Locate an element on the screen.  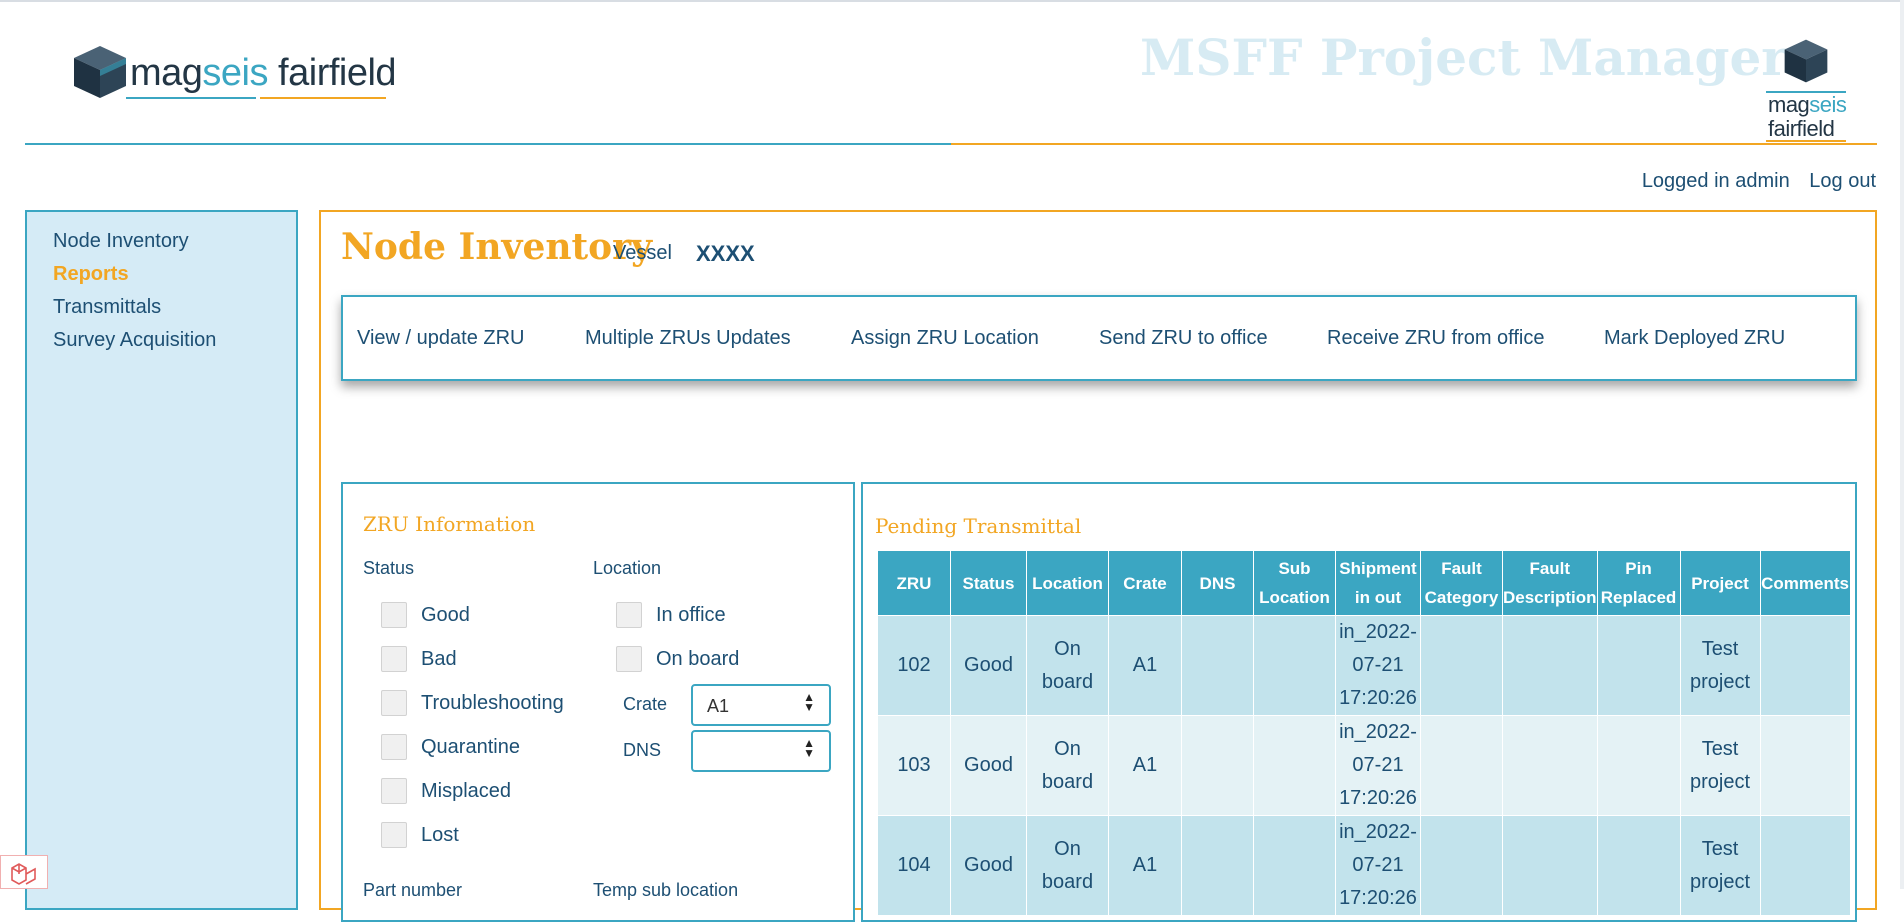
col-location: Location is located at coordinates (1067, 583).